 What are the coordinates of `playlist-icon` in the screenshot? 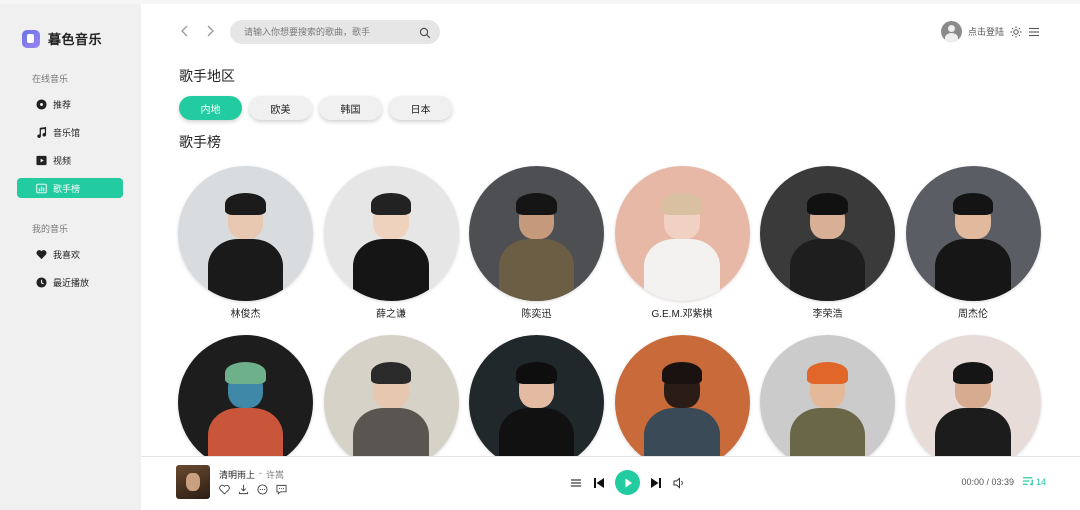 It's located at (1027, 481).